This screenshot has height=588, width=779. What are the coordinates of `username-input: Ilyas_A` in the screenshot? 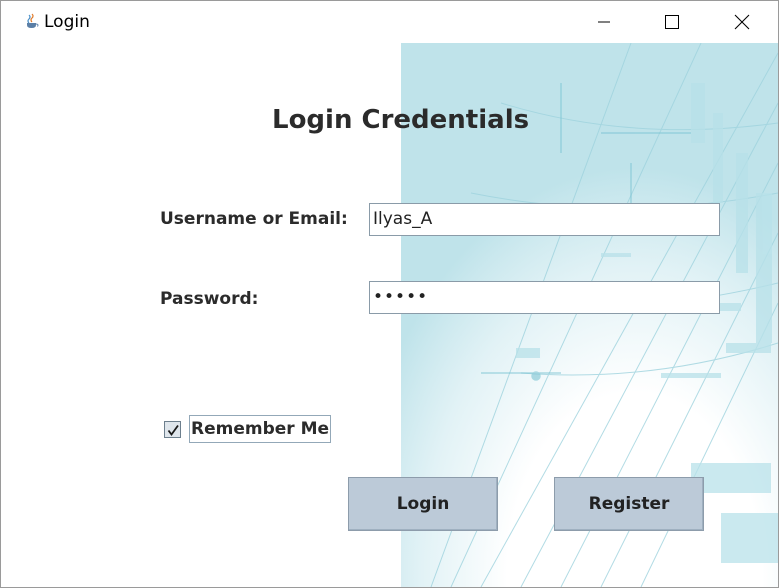 It's located at (544, 219).